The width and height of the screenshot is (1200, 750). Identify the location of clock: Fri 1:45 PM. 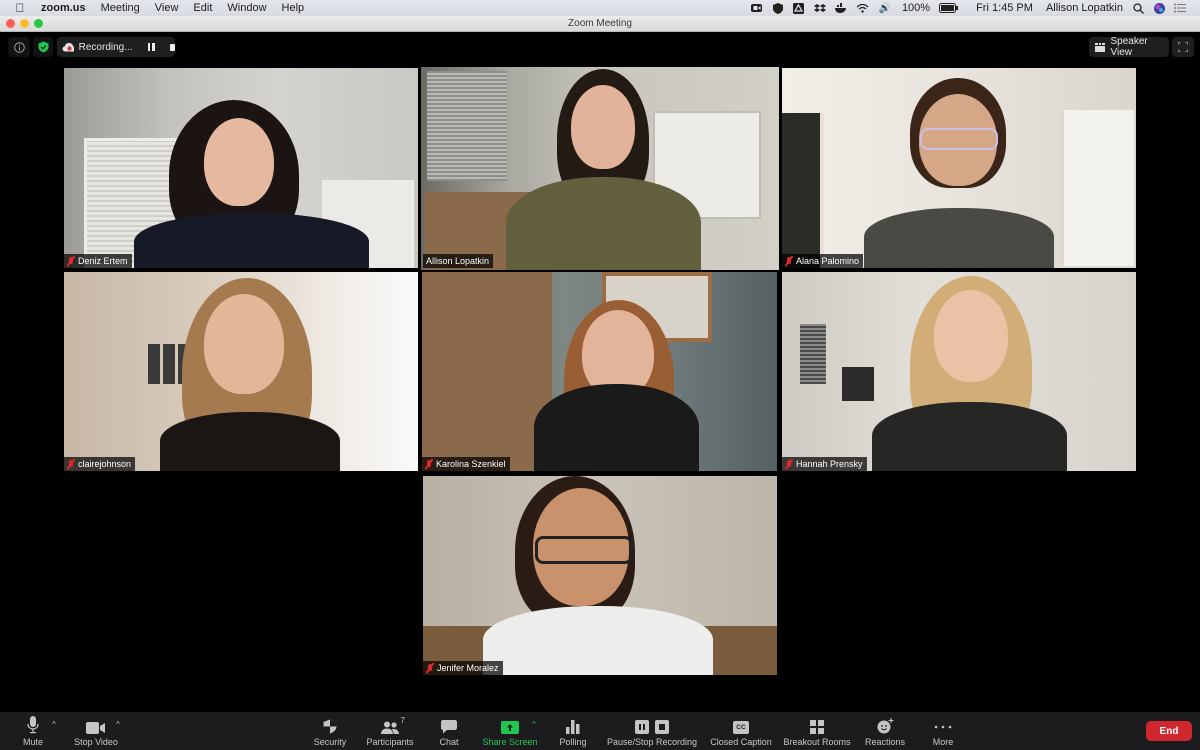
(1004, 8).